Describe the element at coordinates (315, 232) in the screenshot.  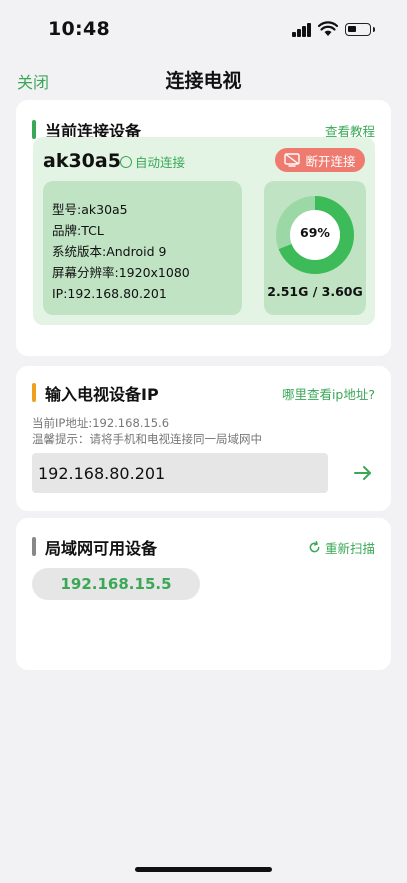
I see `memory-percent: 69%` at that location.